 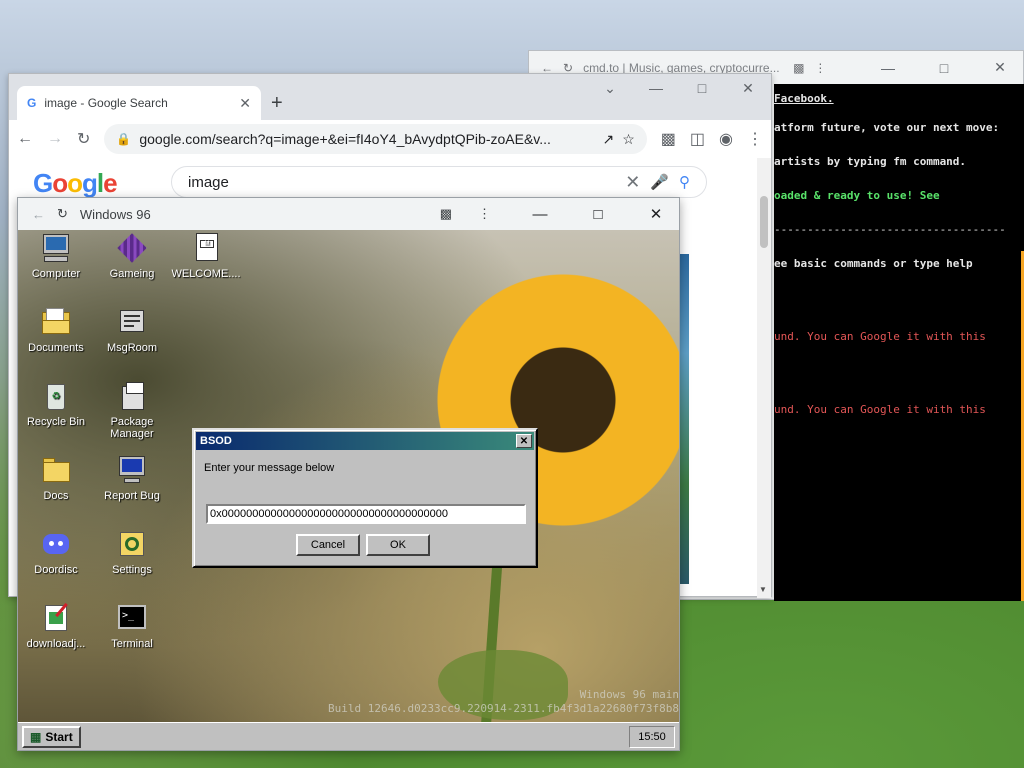 I want to click on terminal-line: -----------------------------------, so click(x=890, y=229).